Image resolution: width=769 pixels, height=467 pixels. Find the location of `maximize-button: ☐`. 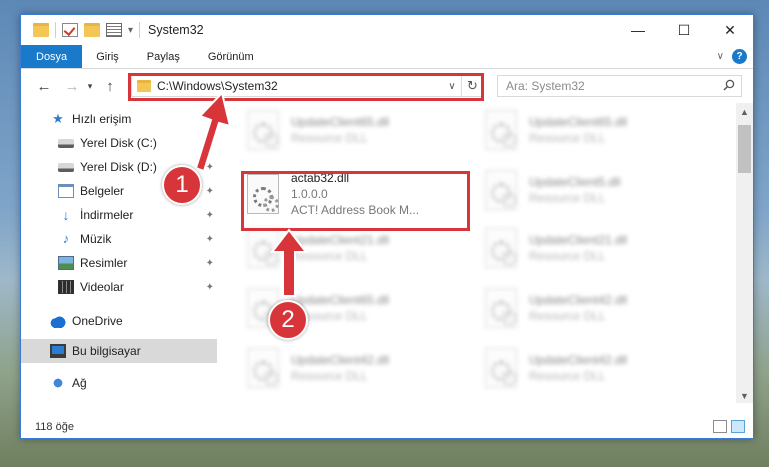

maximize-button: ☐ is located at coordinates (684, 30).